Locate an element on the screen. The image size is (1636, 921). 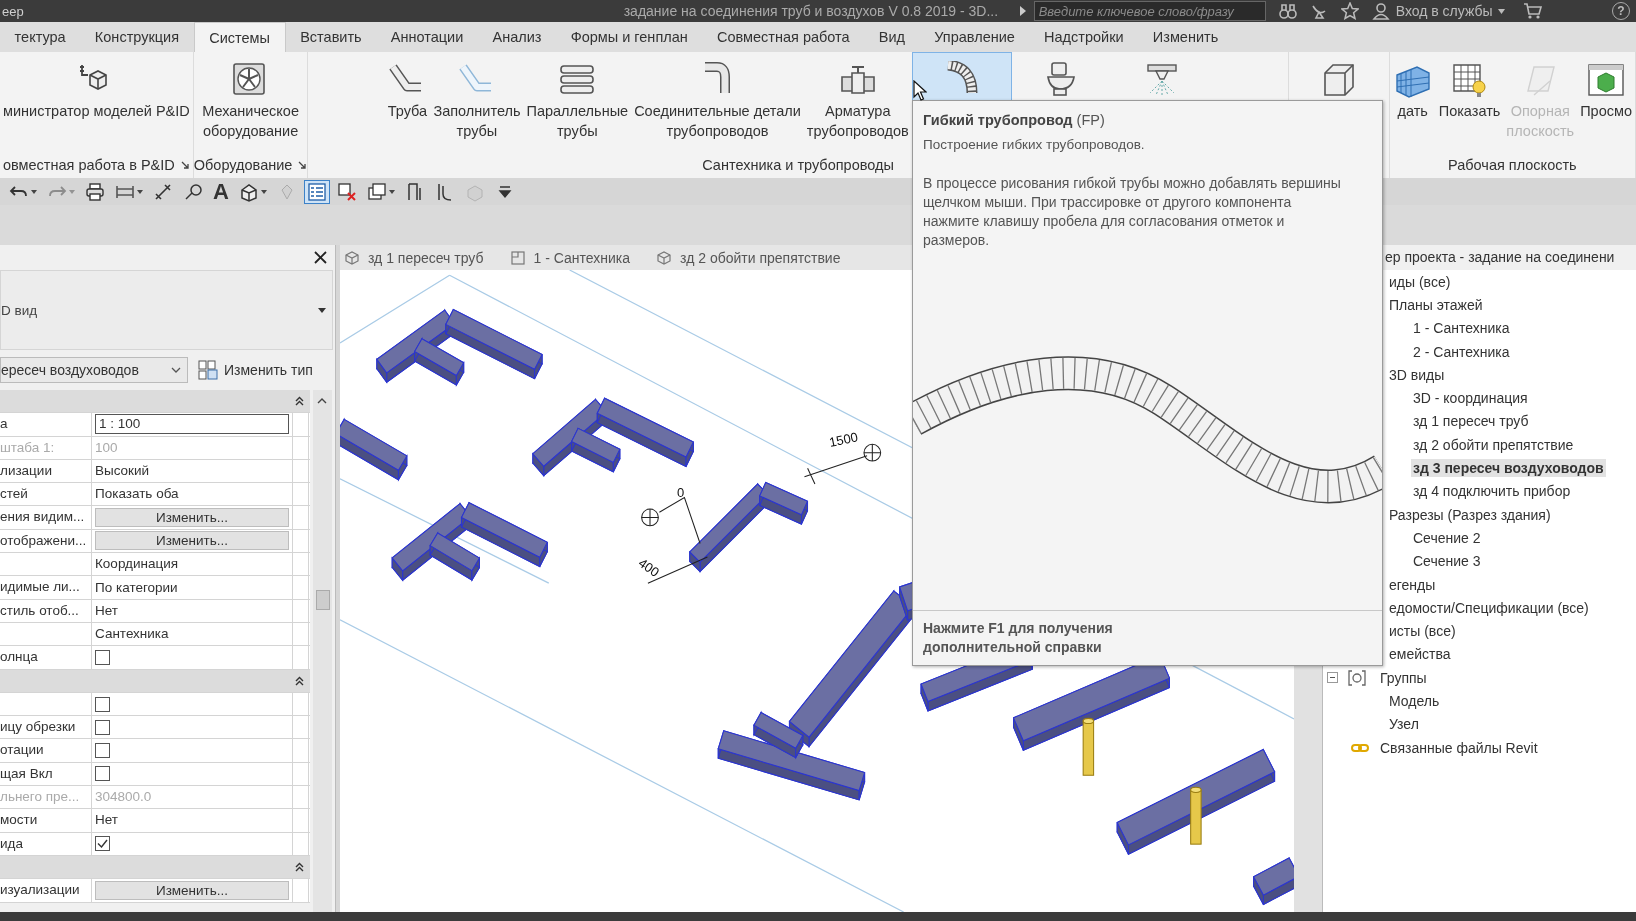
property-label: олнца is located at coordinates (19, 657).